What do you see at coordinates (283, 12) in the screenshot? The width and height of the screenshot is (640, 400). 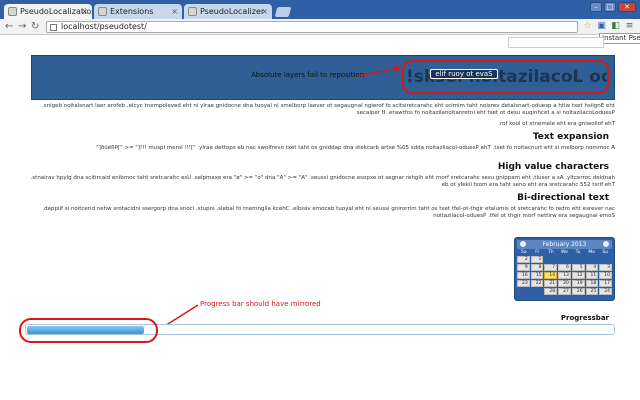 I see `new-tab-button` at bounding box center [283, 12].